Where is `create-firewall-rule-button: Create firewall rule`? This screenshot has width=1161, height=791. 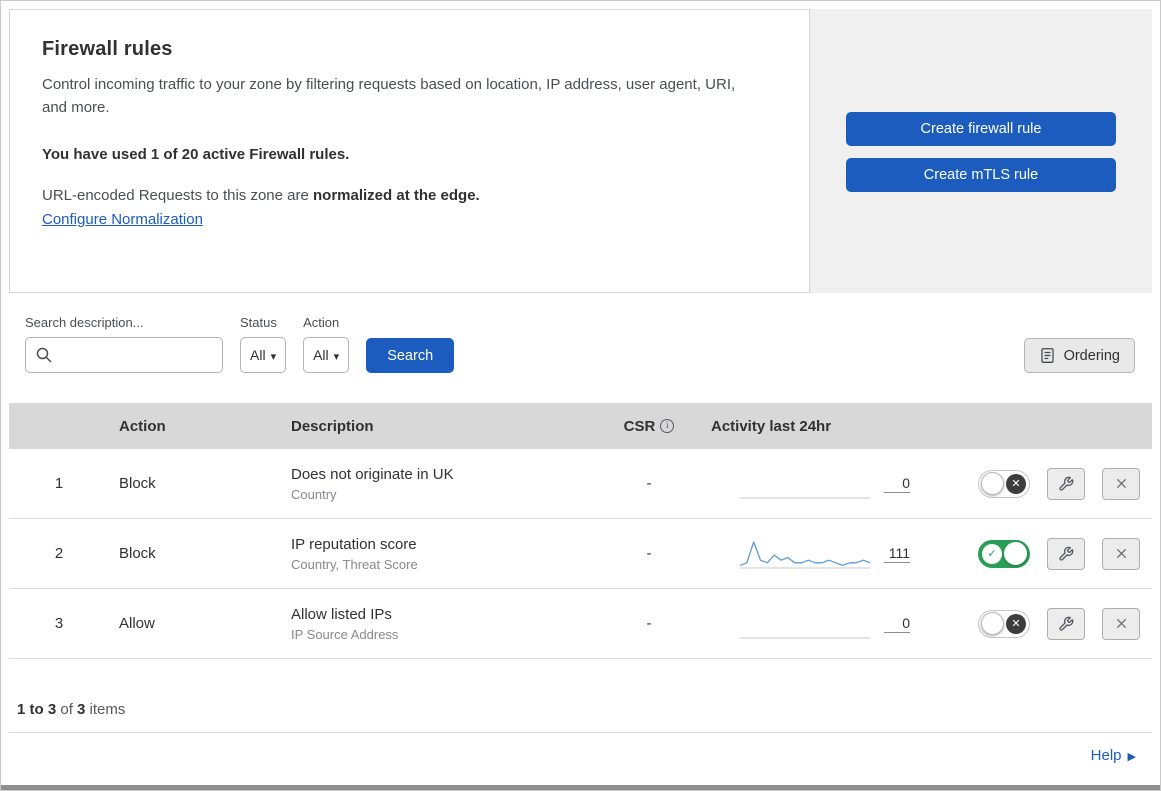 create-firewall-rule-button: Create firewall rule is located at coordinates (981, 129).